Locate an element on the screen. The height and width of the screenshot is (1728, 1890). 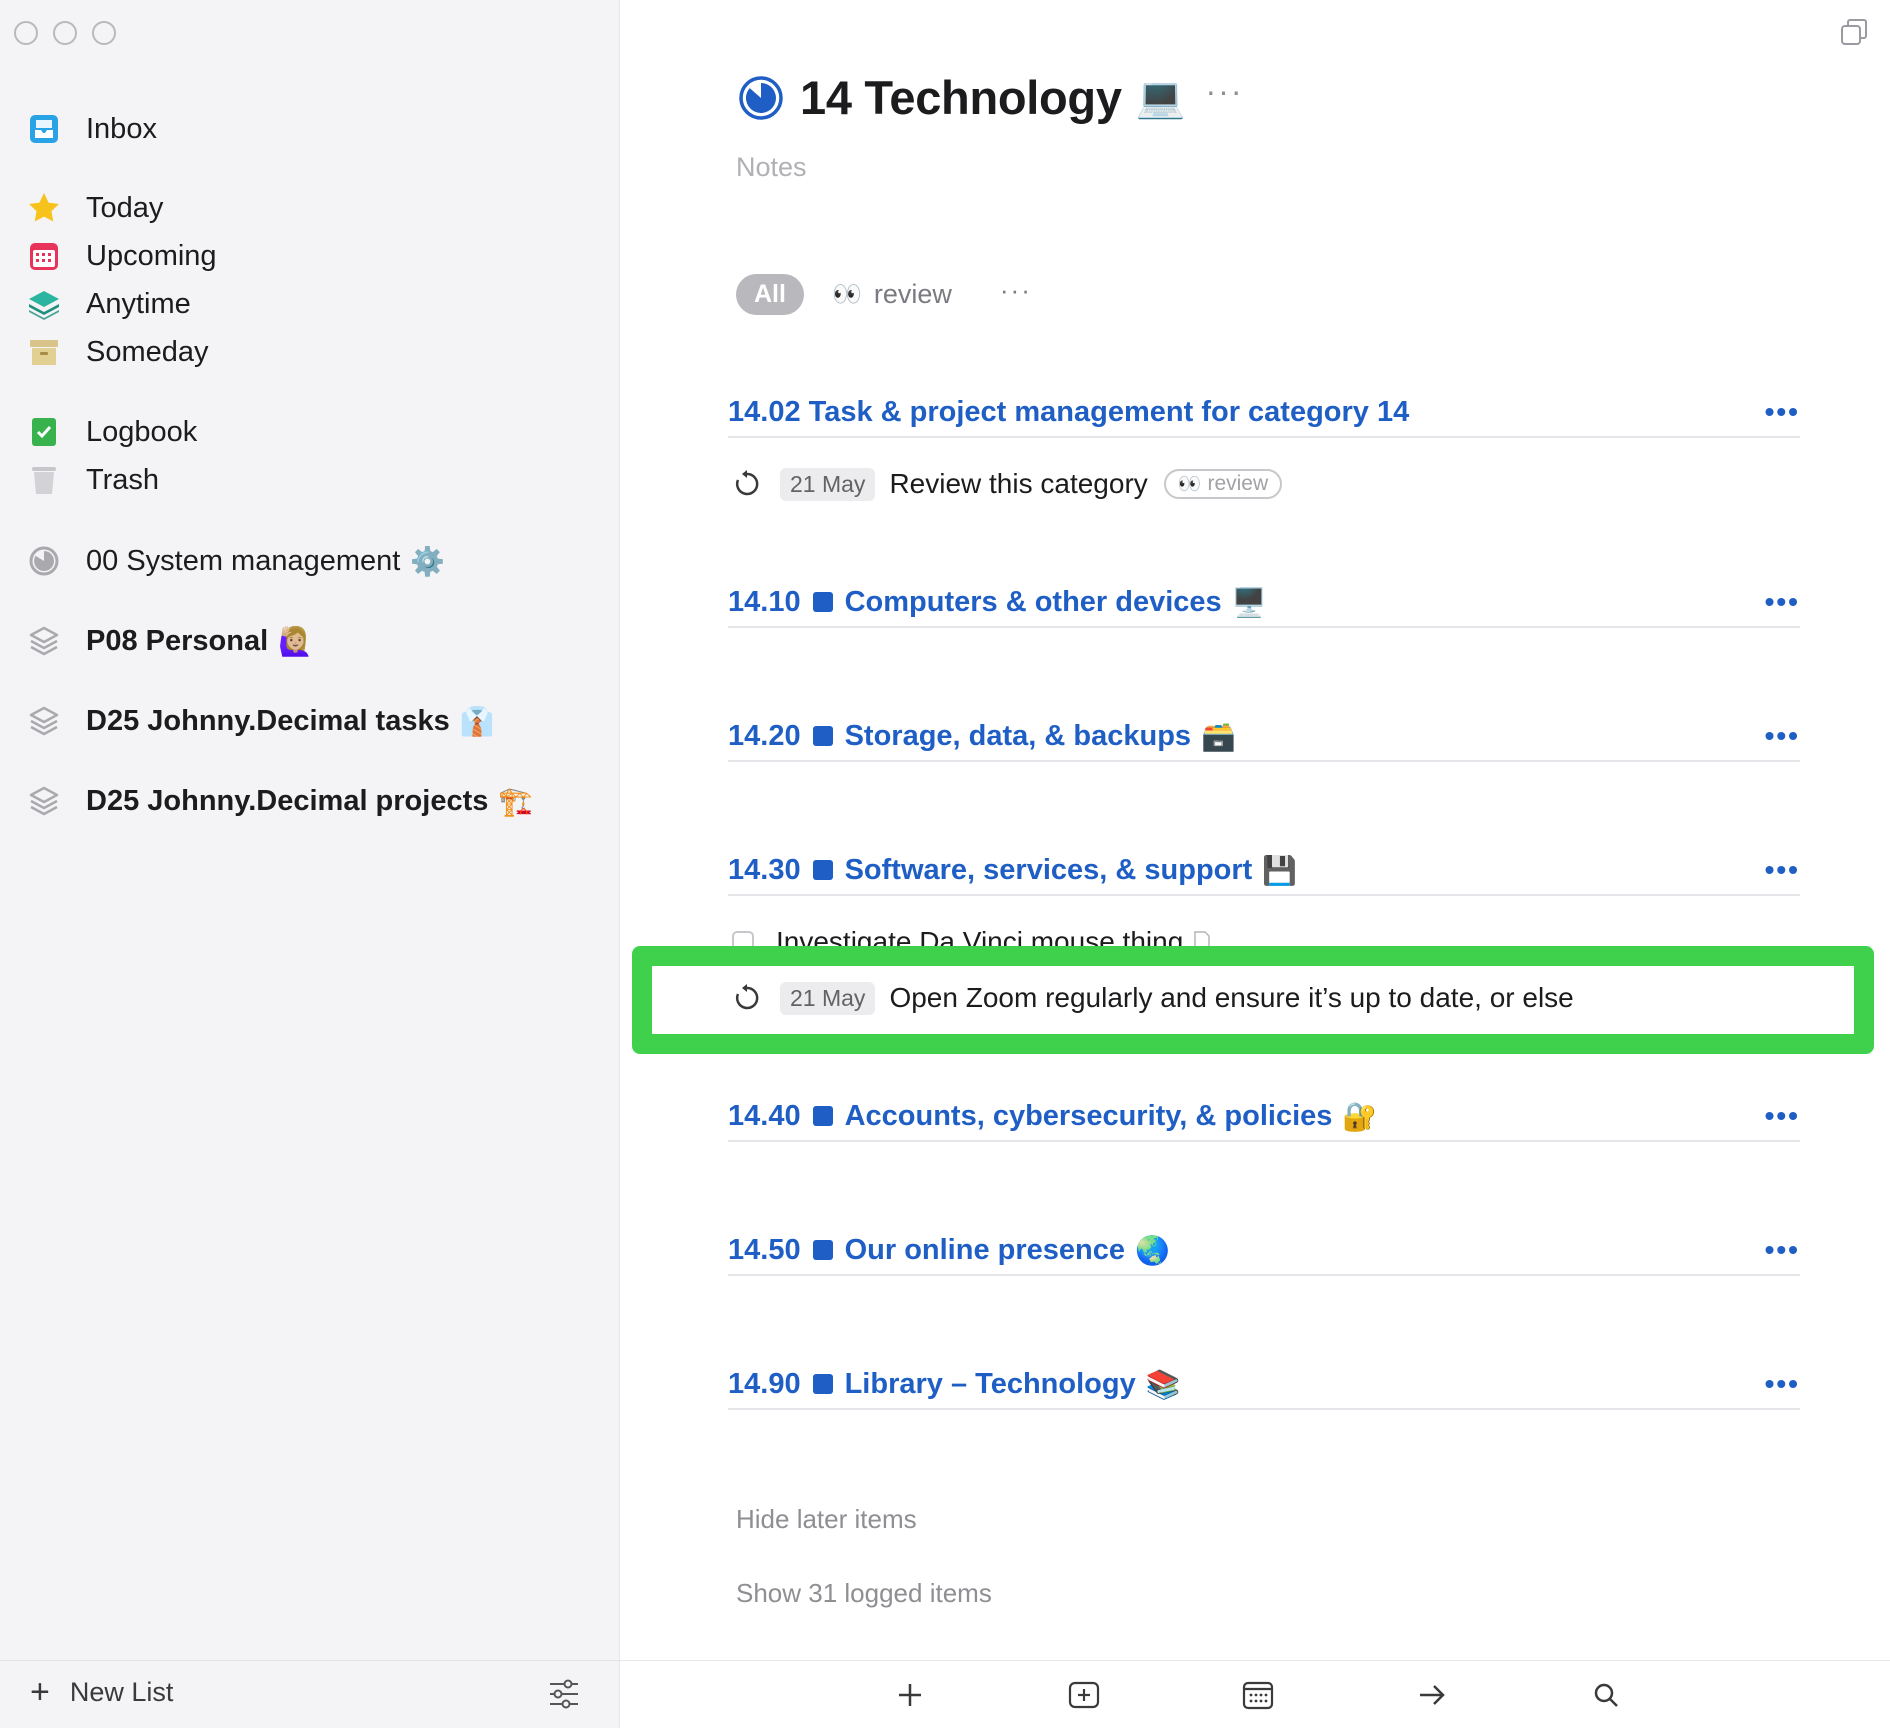
sidebar-area-jd-tasks: D25 Johnny.Decimal tasks 👔 is located at coordinates (260, 721).